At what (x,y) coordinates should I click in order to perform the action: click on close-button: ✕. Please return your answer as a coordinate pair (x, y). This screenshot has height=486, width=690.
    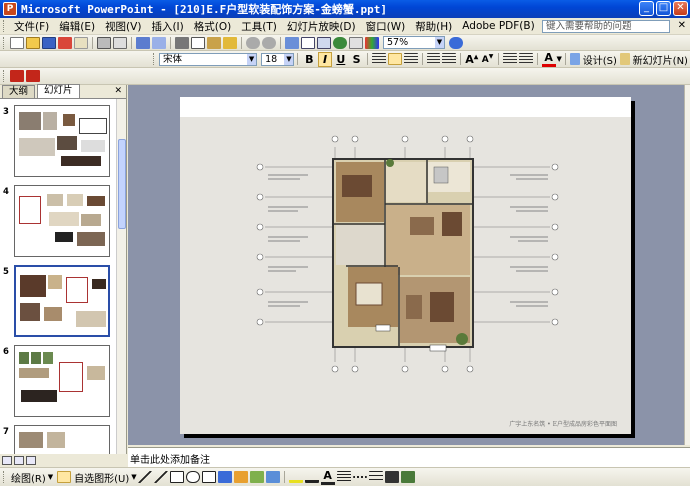
    Looking at the image, I should click on (680, 8).